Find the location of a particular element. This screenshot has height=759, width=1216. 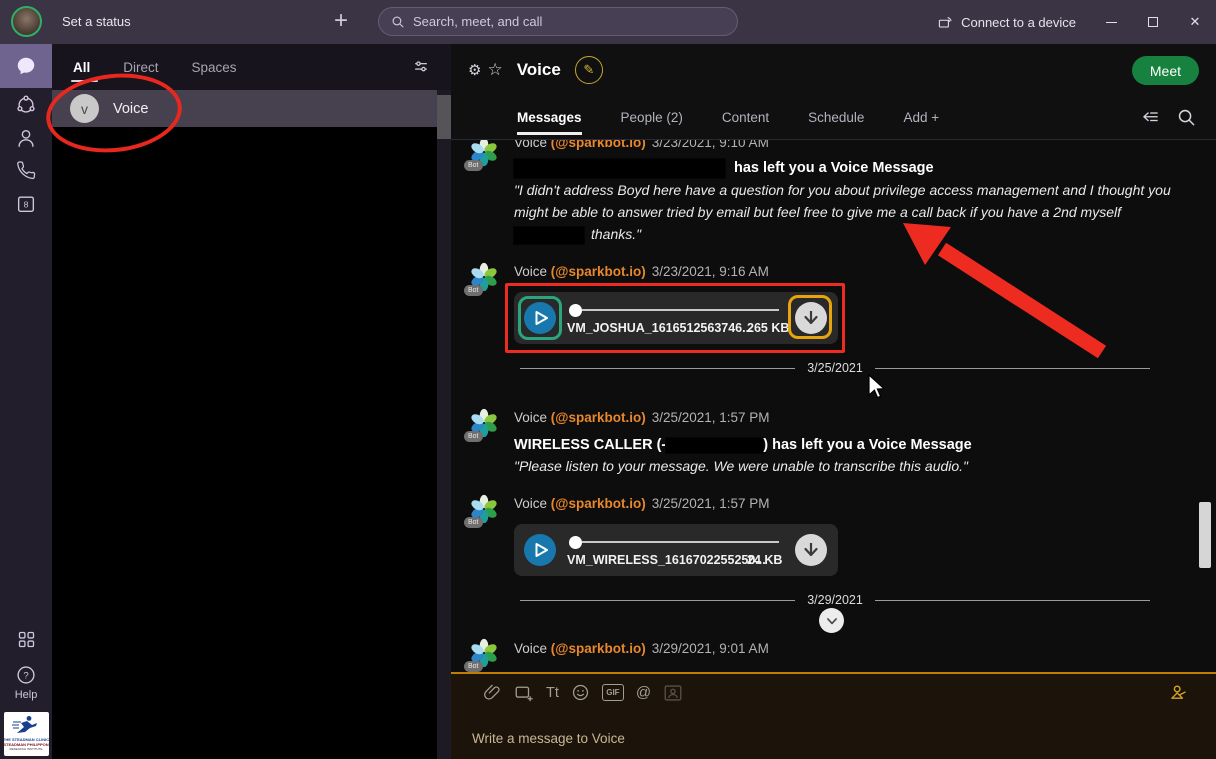

maximize-button is located at coordinates (1153, 22).